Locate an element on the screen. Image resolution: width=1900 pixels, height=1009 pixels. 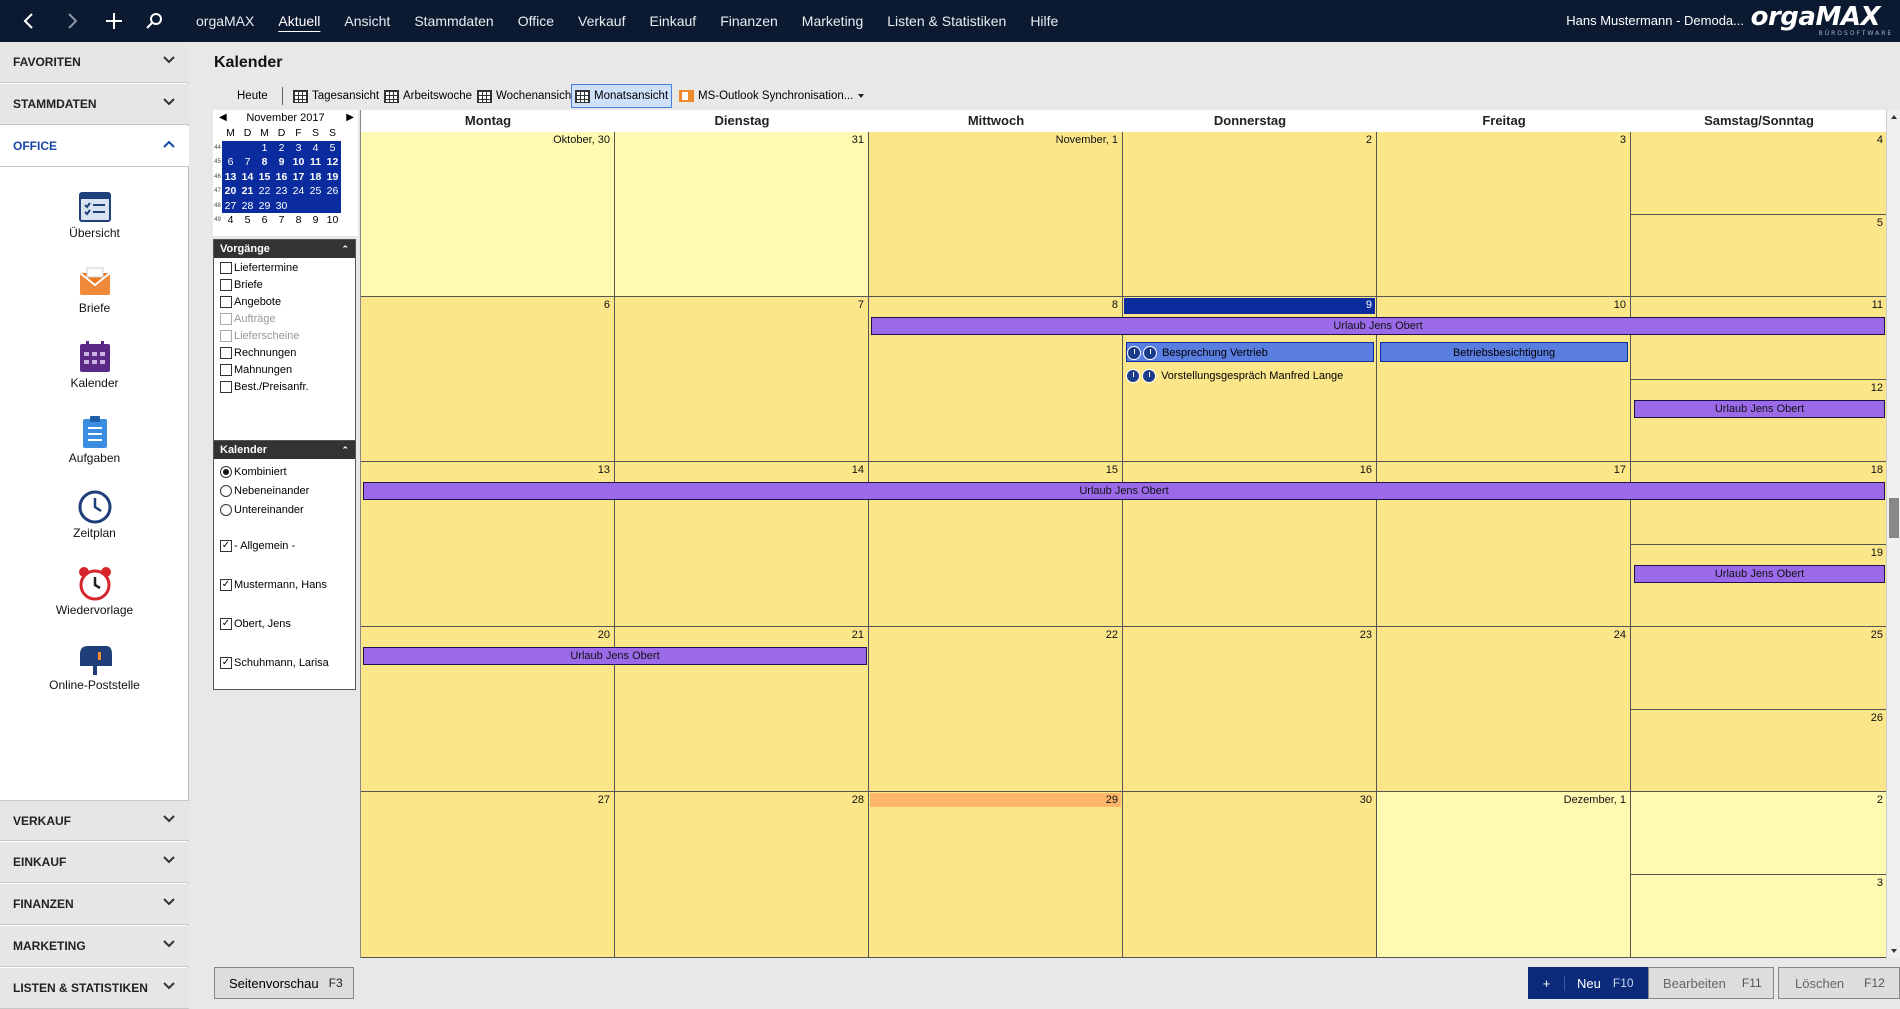
checkbox-calendar-obert: ✓ Obert, Jens is located at coordinates (255, 624).